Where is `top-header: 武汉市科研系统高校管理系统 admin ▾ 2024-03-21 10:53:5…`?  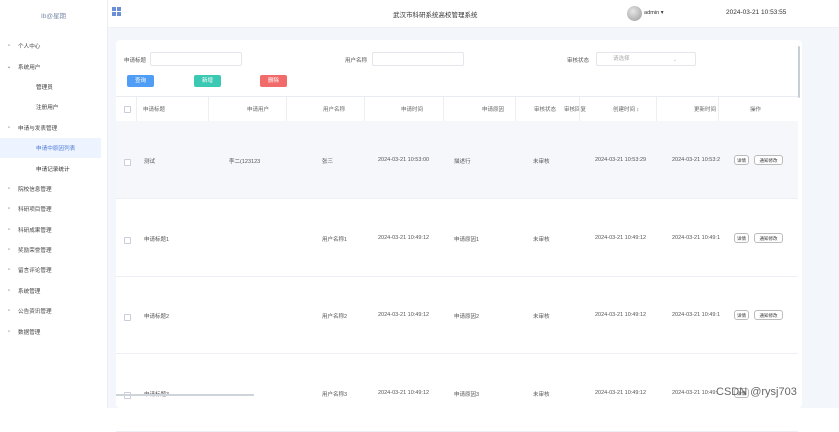 top-header: 武汉市科研系统高校管理系统 admin ▾ 2024-03-21 10:53:5… is located at coordinates (473, 14).